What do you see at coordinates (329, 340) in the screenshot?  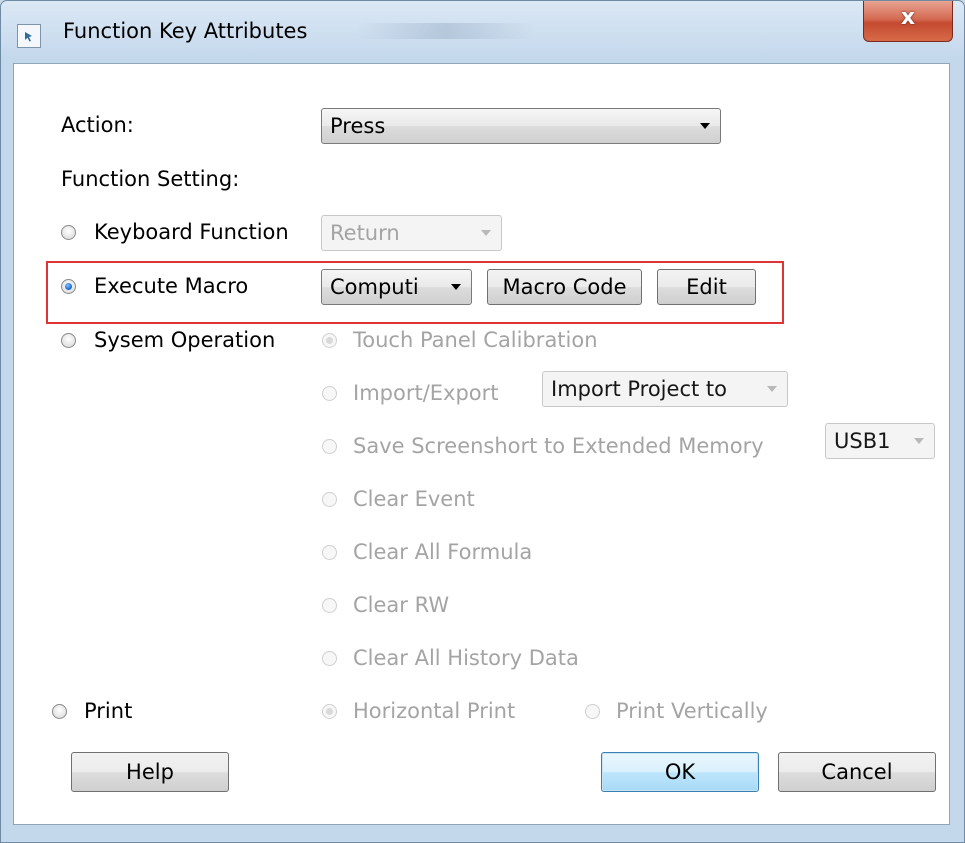 I see `touch-panel-radio` at bounding box center [329, 340].